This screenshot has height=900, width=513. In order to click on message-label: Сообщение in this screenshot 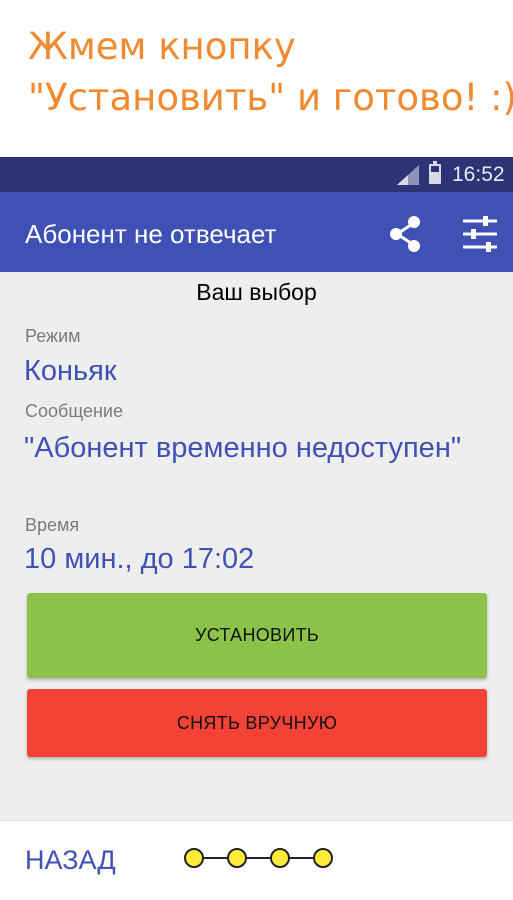, I will do `click(74, 411)`.